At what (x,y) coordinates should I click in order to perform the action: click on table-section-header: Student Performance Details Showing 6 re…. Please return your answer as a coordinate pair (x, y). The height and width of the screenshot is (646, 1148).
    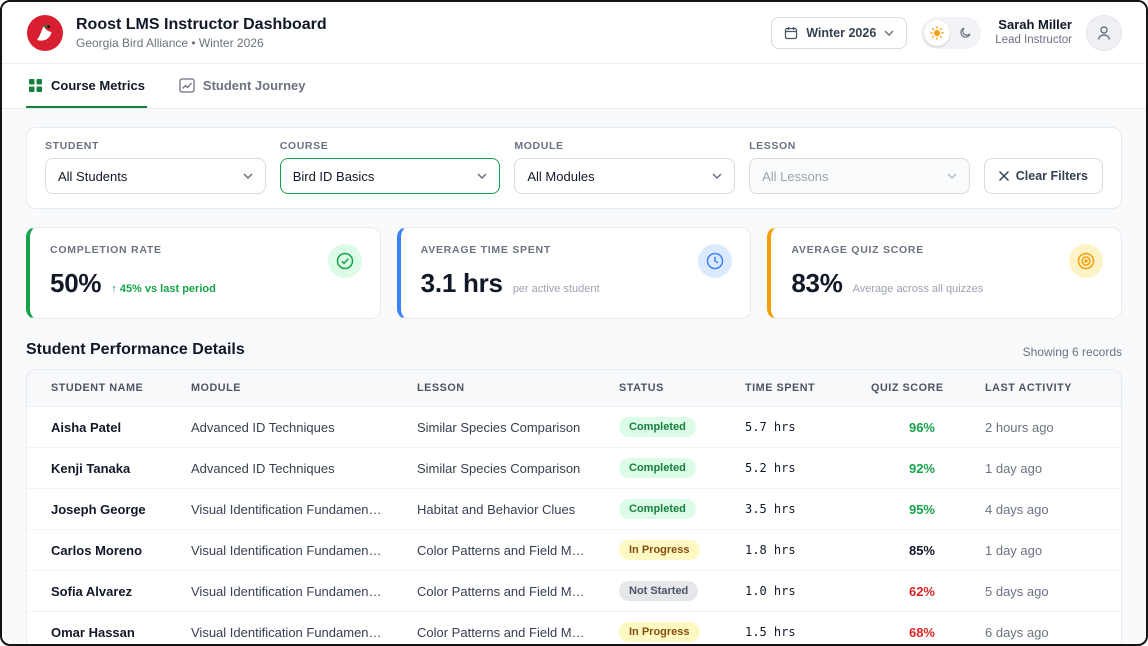
    Looking at the image, I should click on (574, 350).